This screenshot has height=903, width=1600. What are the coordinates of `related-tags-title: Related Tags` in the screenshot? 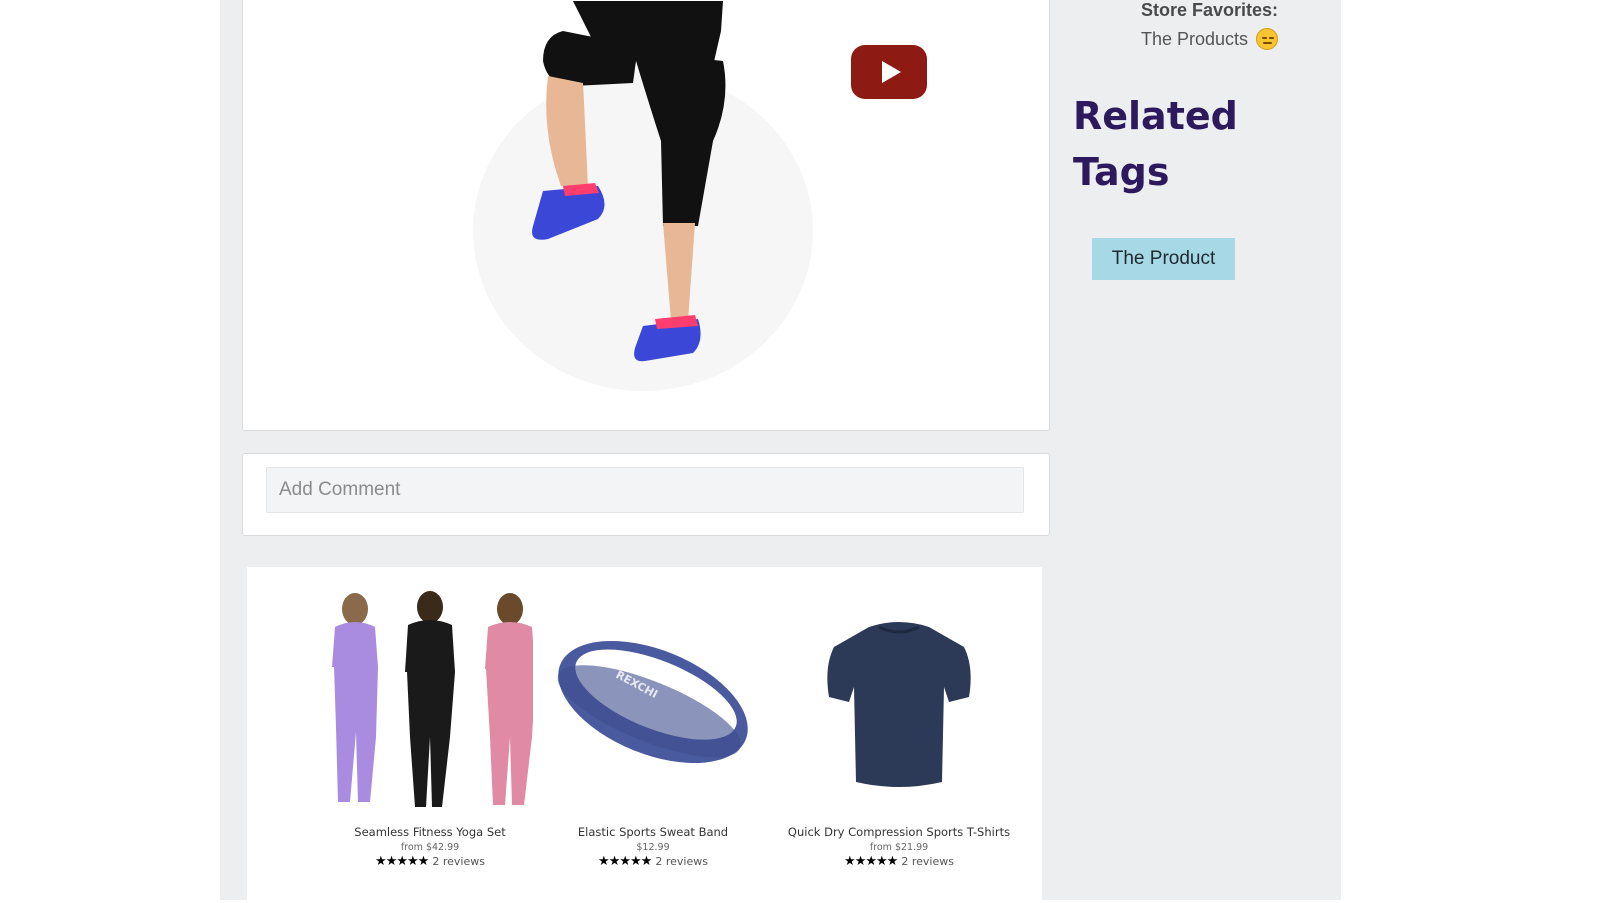 It's located at (1155, 144).